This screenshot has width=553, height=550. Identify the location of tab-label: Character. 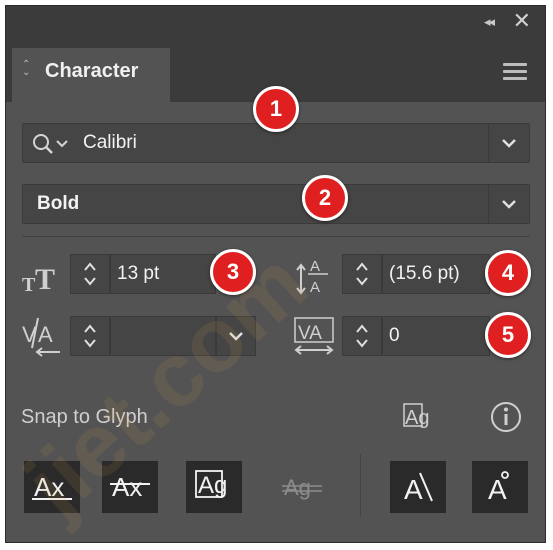
(92, 71).